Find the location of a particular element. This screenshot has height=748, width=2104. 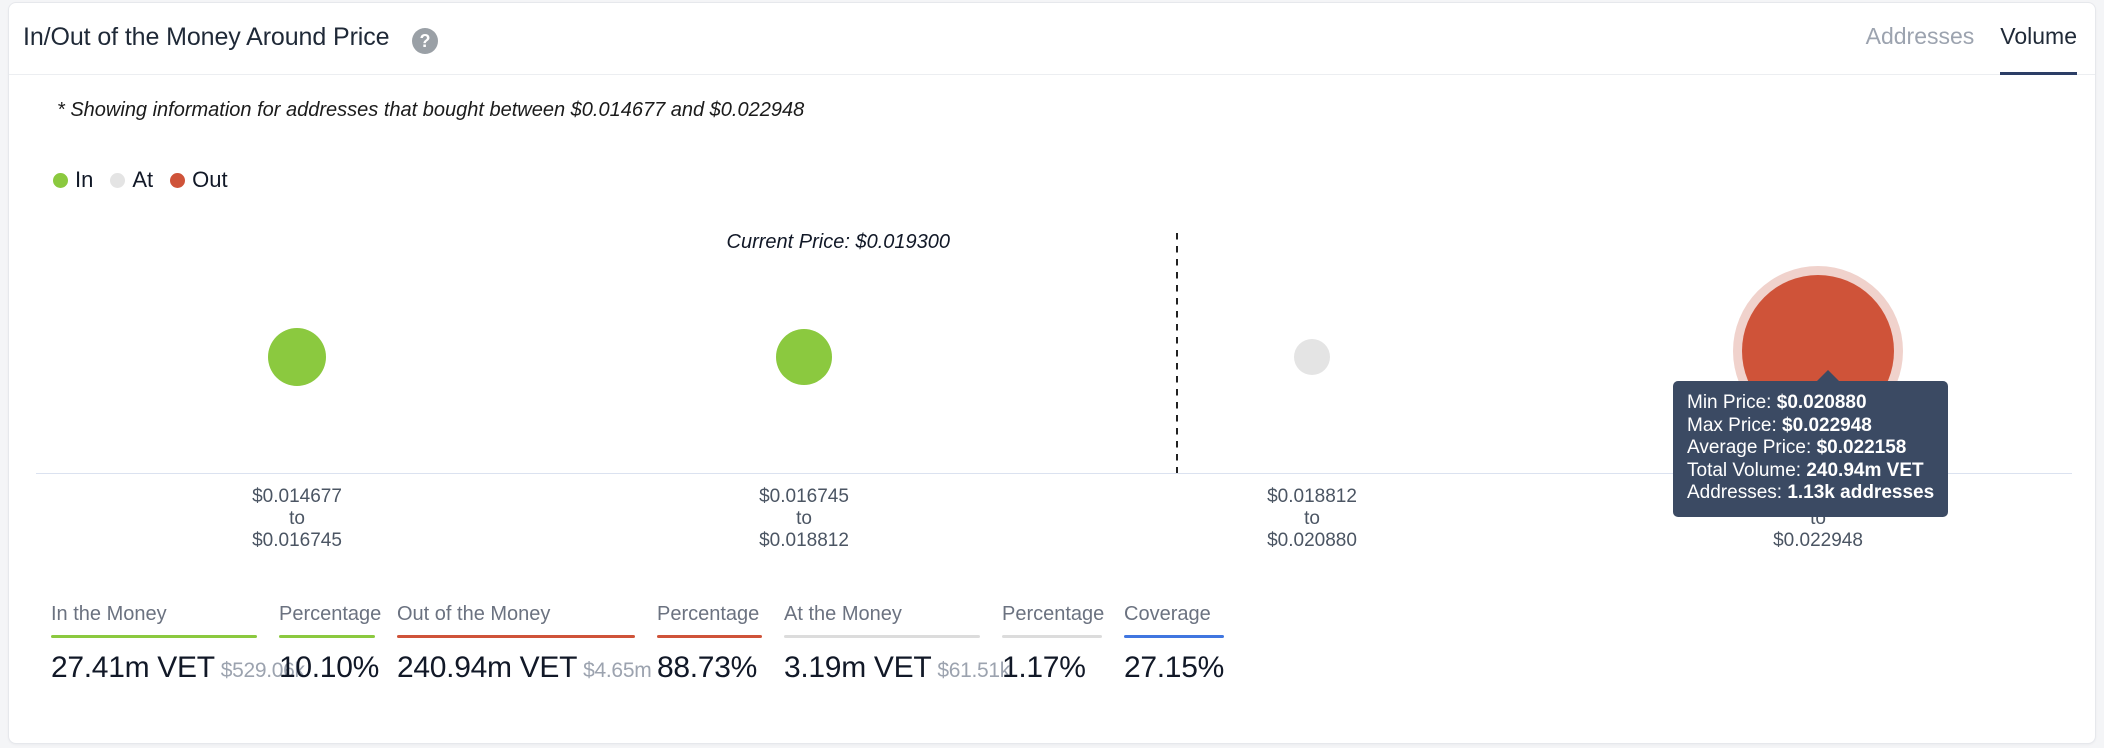

tooltip-label-total-volume: Total Volume: is located at coordinates (1744, 470).